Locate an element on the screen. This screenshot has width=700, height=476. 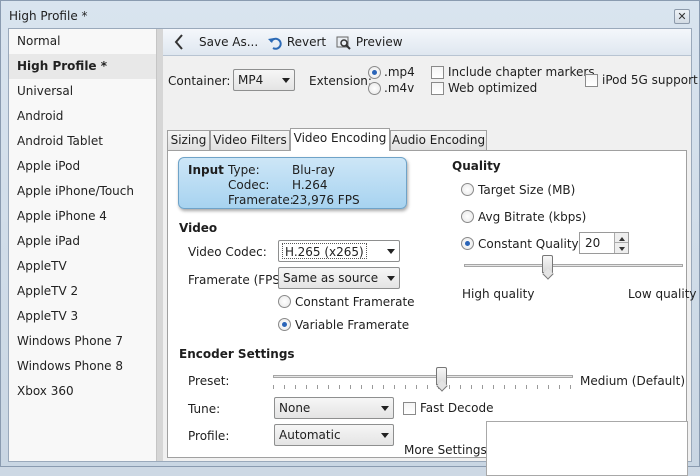
preview-icon is located at coordinates (343, 43).